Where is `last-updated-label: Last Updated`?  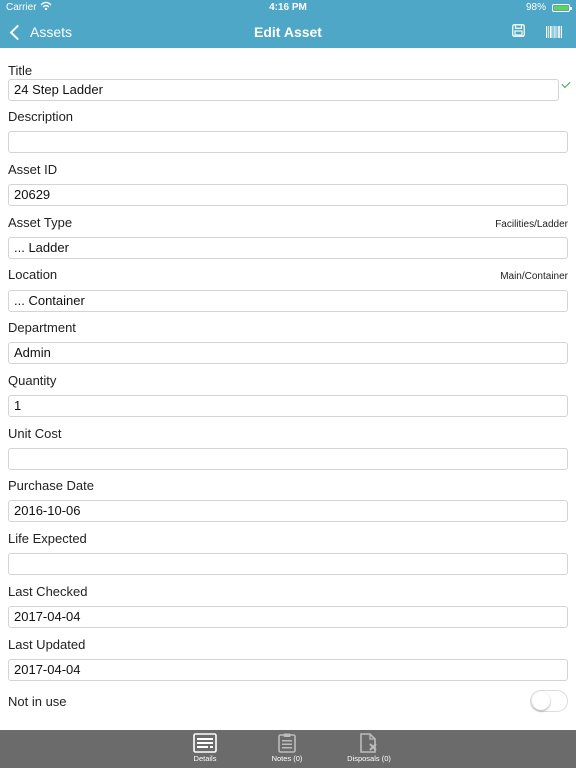 last-updated-label: Last Updated is located at coordinates (47, 644).